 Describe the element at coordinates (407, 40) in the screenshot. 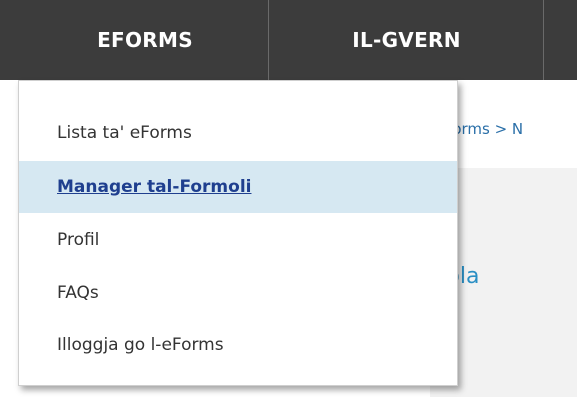

I see `nav-item-il-gvern: IL-GVERN` at that location.